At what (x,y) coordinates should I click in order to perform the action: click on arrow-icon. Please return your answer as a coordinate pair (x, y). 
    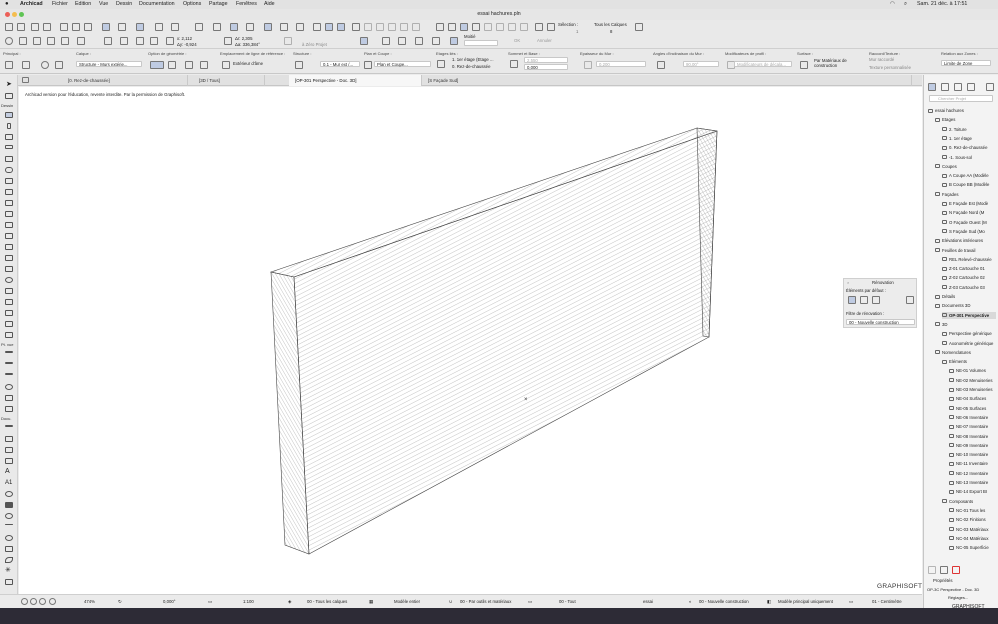
    Looking at the image, I should click on (124, 41).